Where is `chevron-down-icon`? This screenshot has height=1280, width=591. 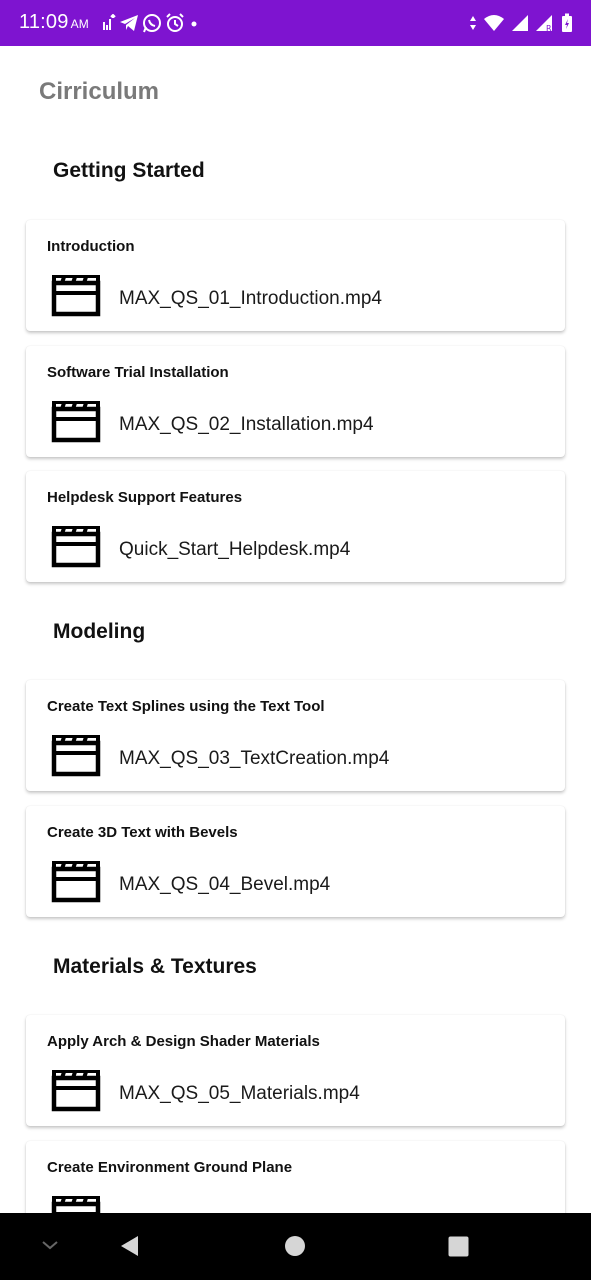
chevron-down-icon is located at coordinates (50, 1245).